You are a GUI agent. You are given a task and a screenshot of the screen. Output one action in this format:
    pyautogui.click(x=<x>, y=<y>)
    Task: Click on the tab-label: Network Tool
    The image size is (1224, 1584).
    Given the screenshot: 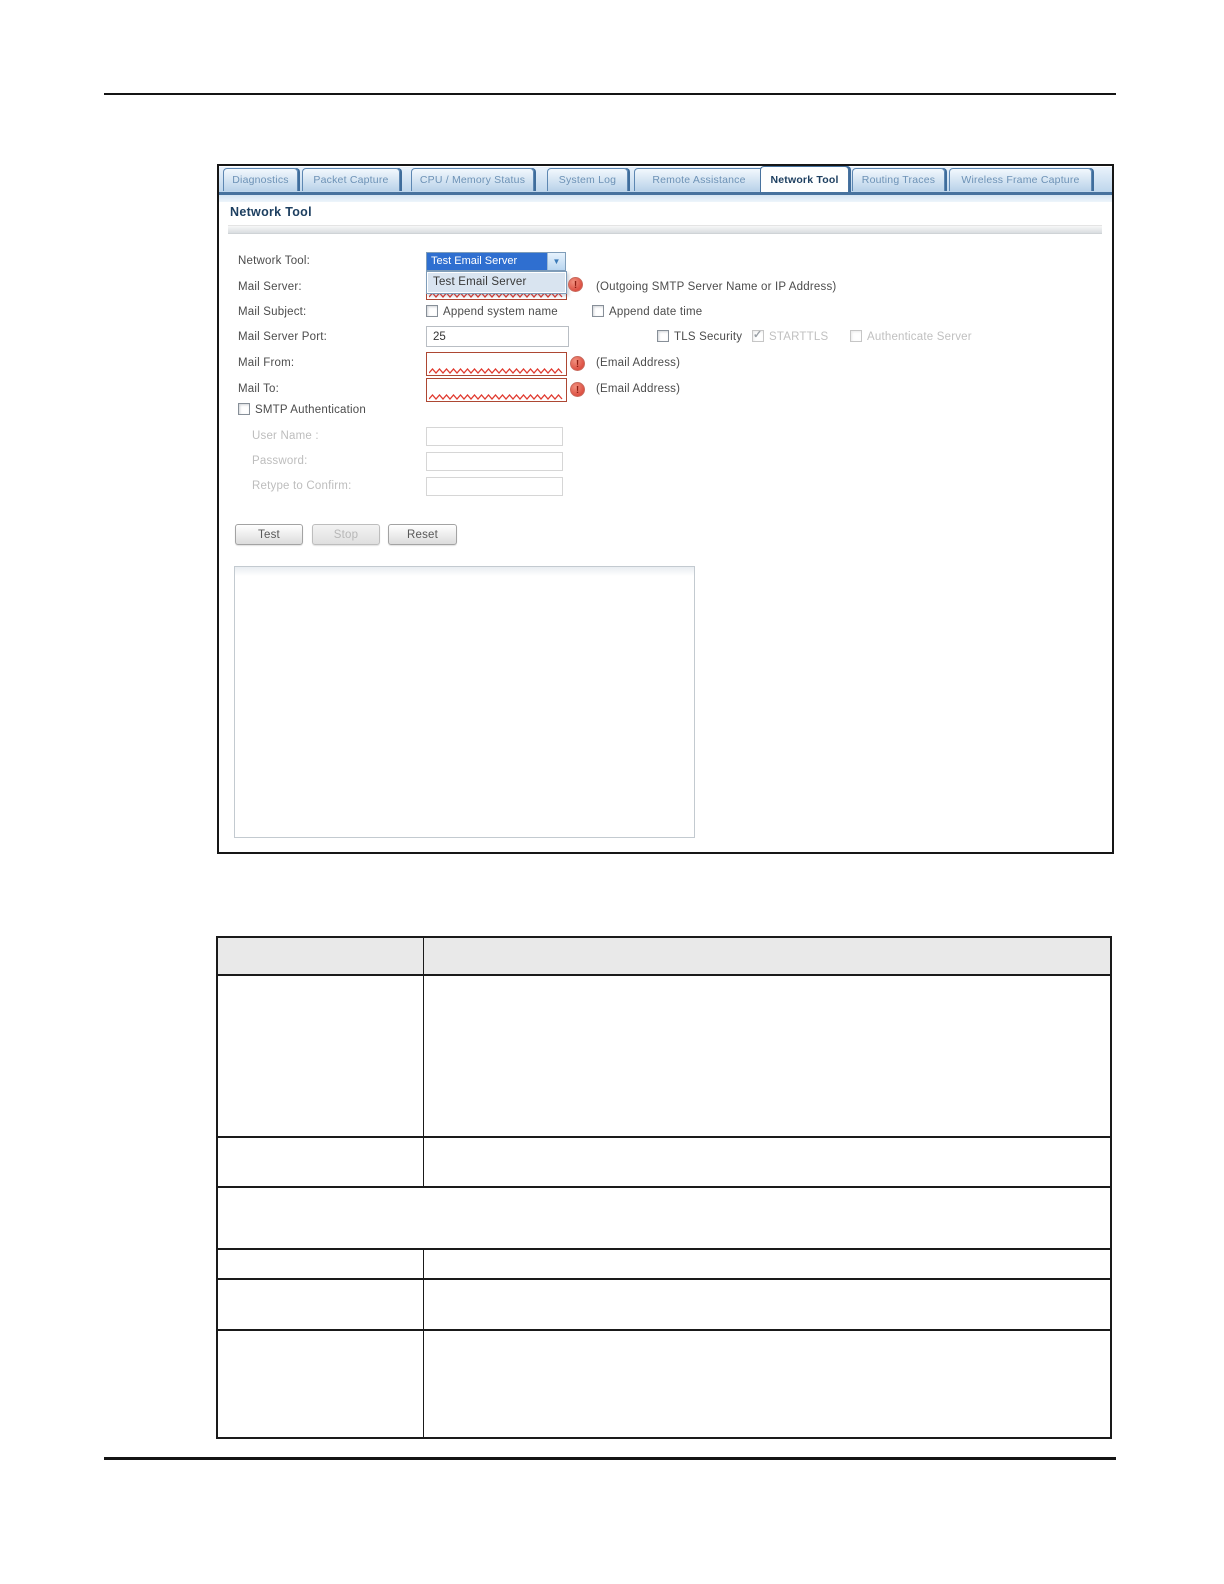 What is the action you would take?
    pyautogui.click(x=804, y=179)
    